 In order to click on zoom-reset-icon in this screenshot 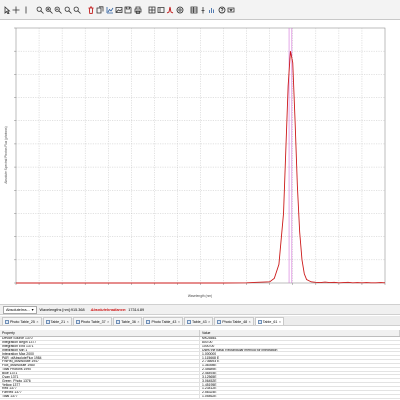, I will do `click(77, 9)`.